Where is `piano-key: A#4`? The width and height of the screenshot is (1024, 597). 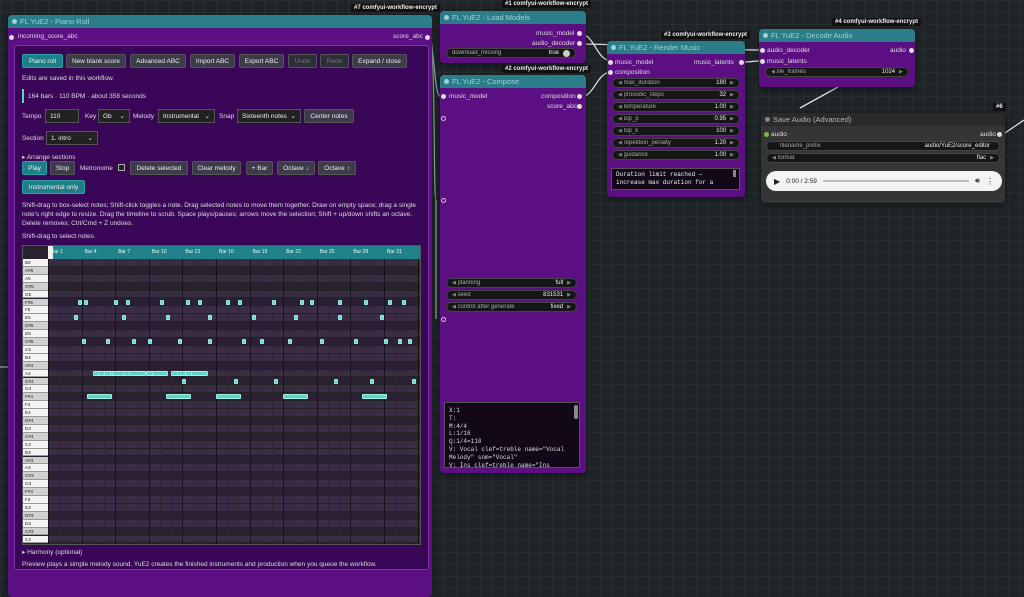
piano-key: A#4 is located at coordinates (35, 365).